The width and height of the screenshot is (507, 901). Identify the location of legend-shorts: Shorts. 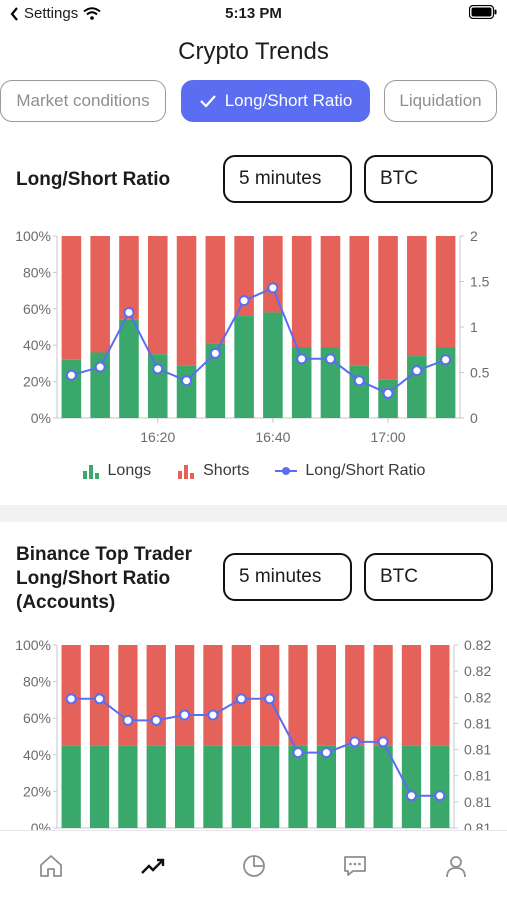
(213, 471).